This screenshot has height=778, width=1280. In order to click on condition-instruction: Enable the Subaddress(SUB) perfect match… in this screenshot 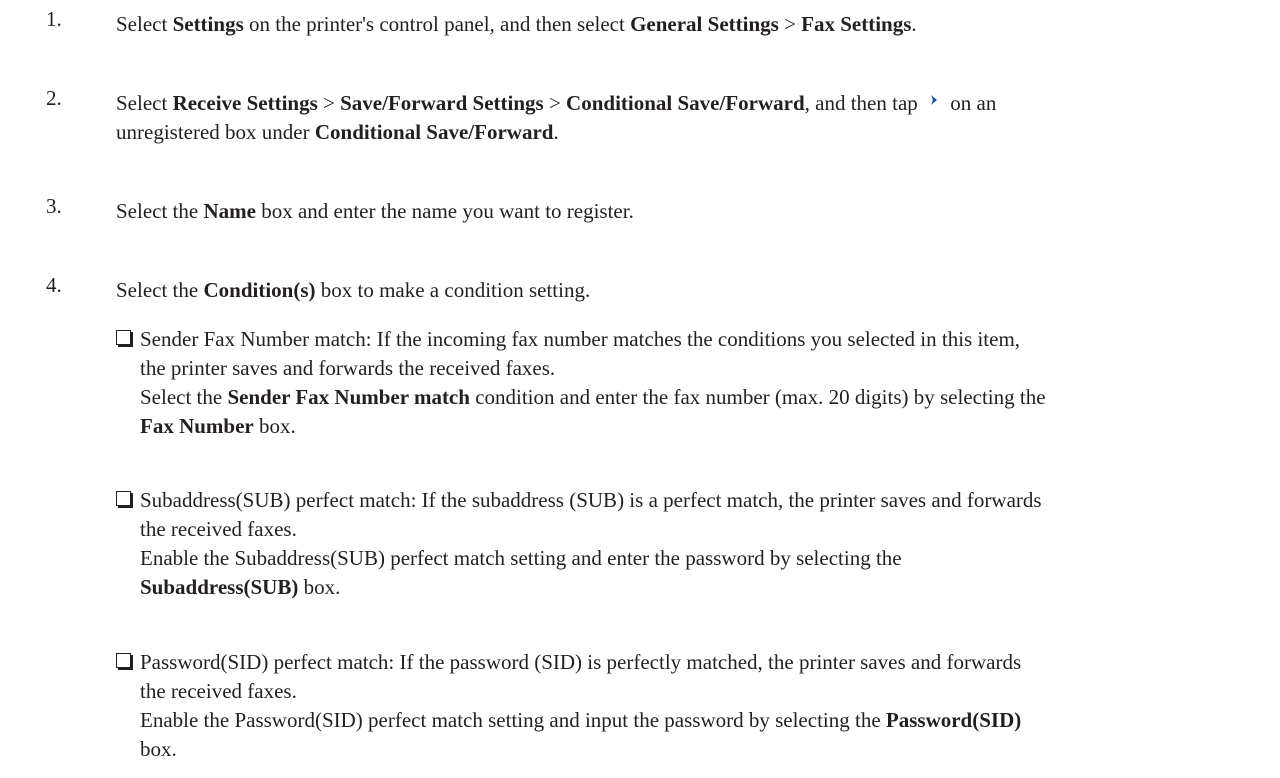, I will do `click(698, 573)`.